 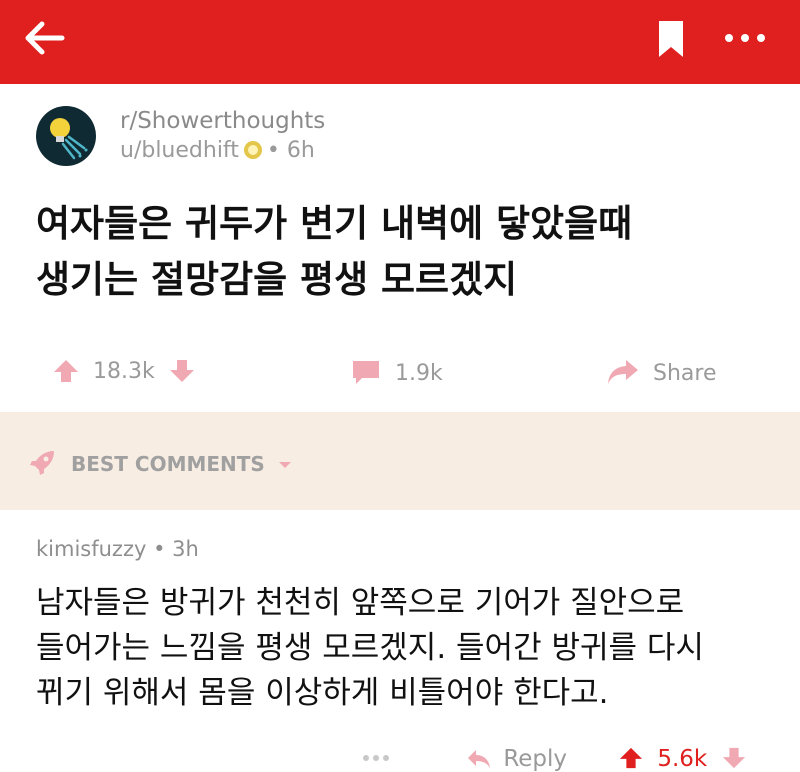 I want to click on post-title-line-1: 여자들은 귀두가 변기 내벽에 닿았을때, so click(x=334, y=223).